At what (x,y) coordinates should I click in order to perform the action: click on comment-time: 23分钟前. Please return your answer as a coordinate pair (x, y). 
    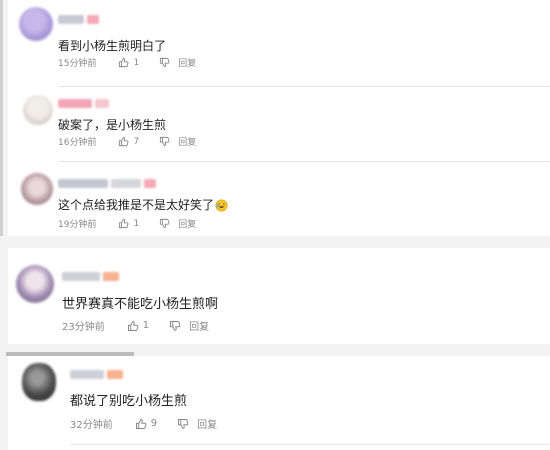
    Looking at the image, I should click on (83, 327).